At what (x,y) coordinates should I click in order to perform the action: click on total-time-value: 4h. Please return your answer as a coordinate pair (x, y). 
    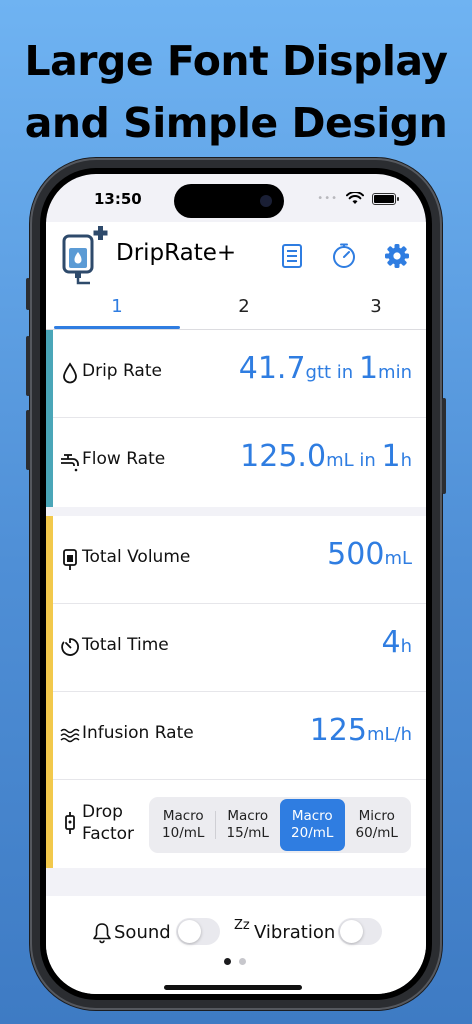
    Looking at the image, I should click on (396, 642).